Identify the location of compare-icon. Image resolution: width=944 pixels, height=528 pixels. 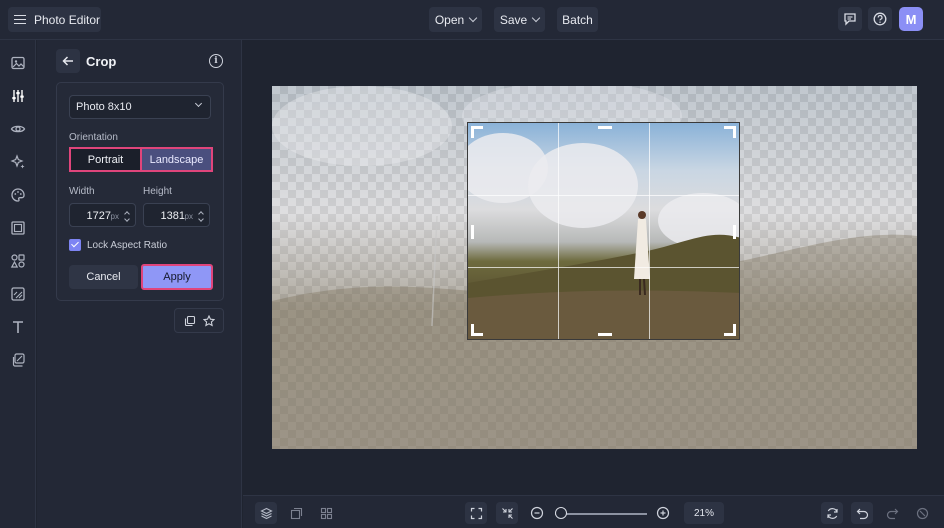
(296, 513).